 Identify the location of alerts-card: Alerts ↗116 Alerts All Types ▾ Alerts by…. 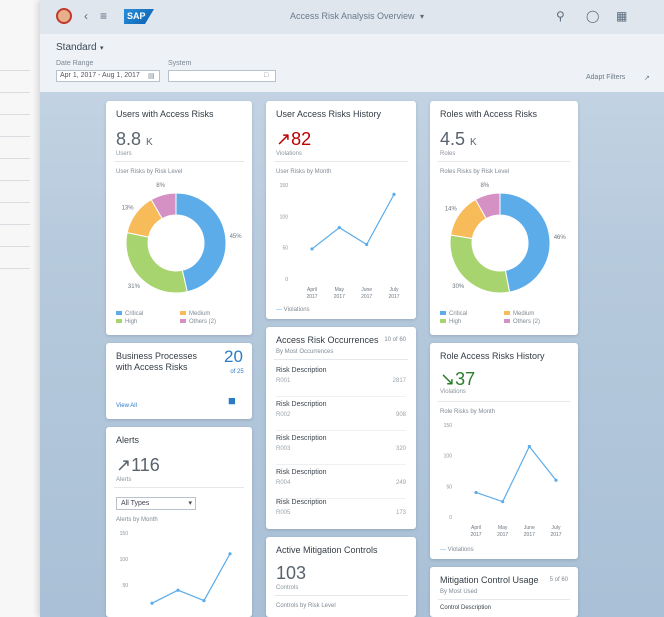
(179, 522).